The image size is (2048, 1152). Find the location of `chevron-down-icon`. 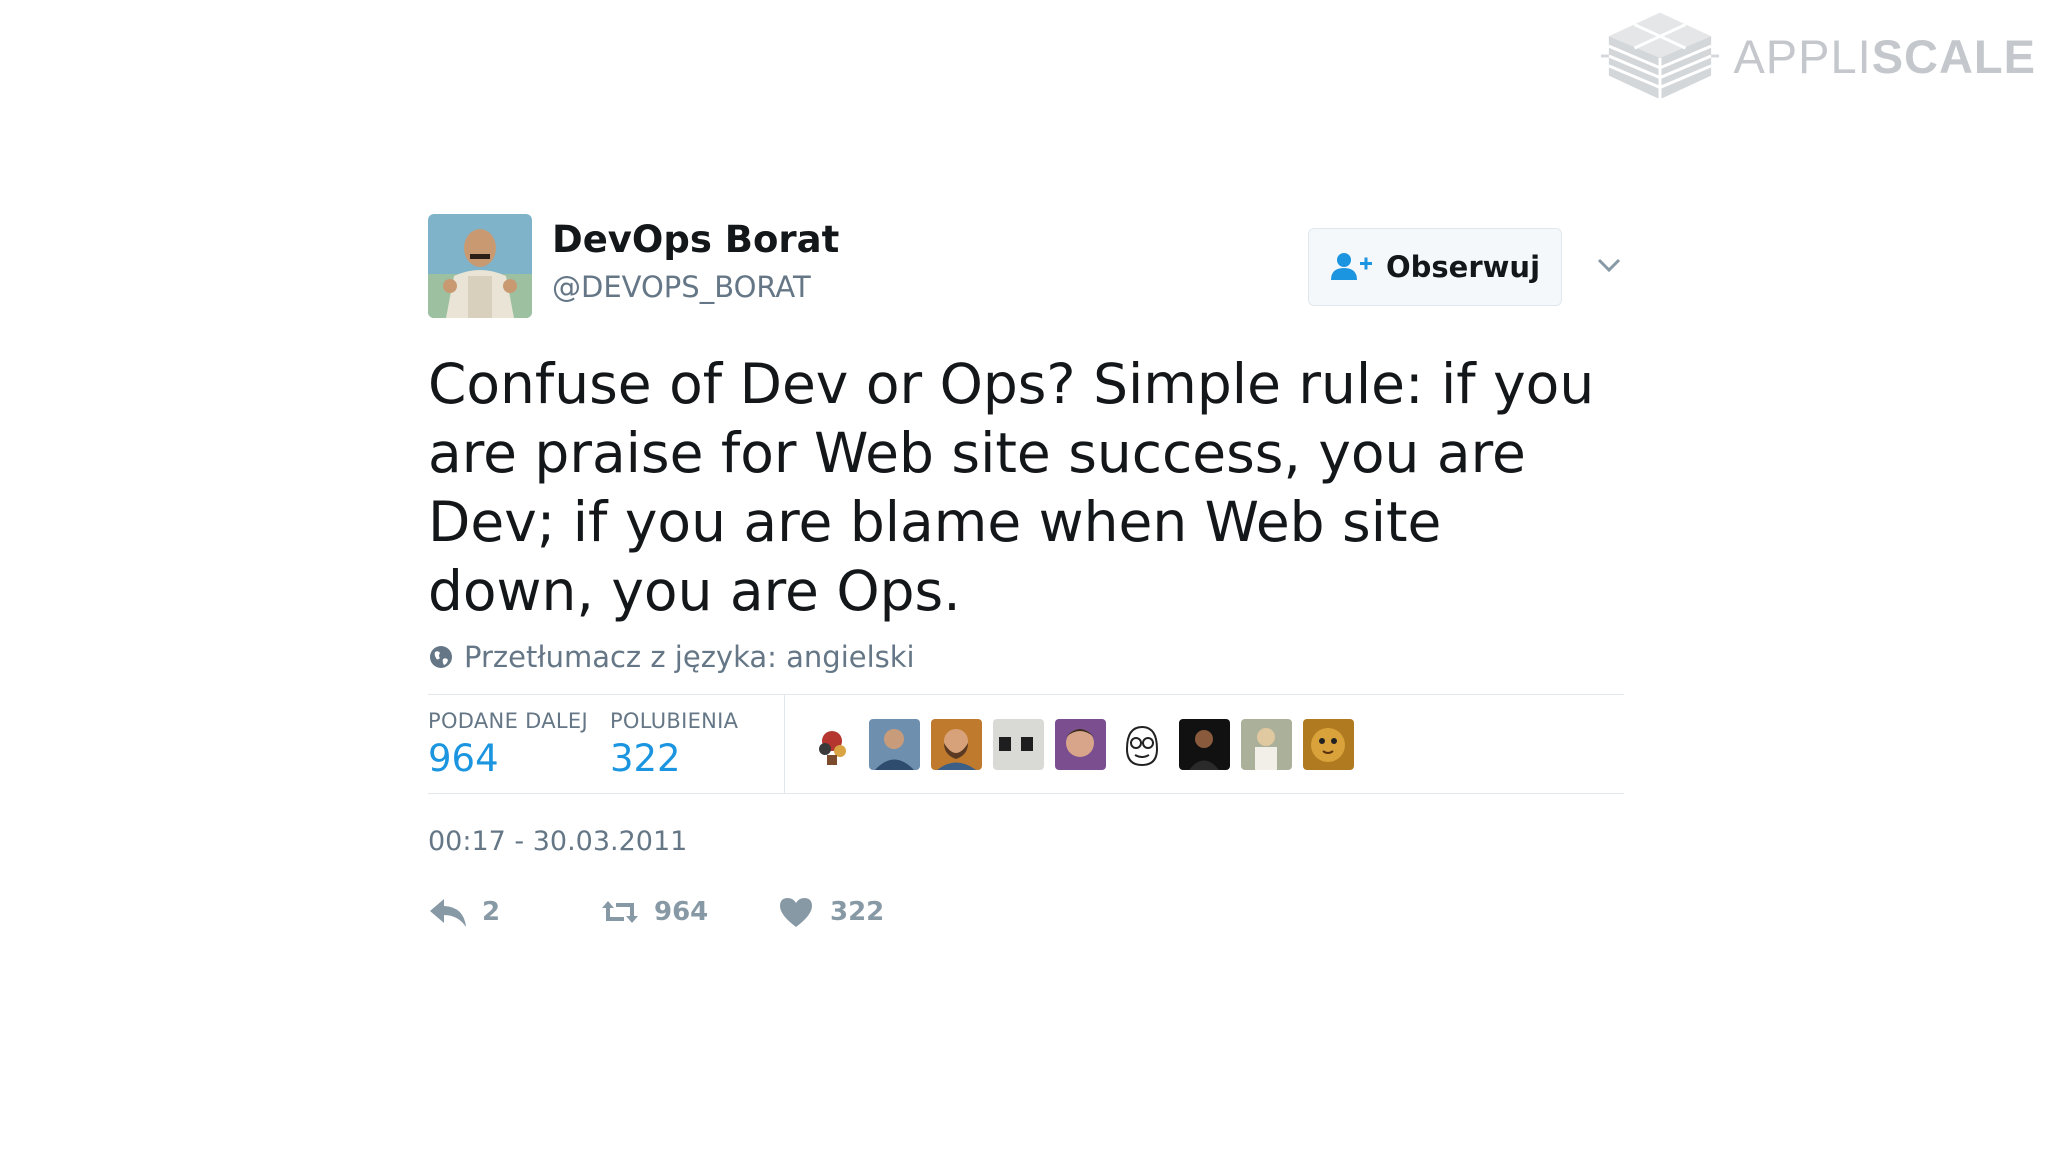

chevron-down-icon is located at coordinates (1609, 265).